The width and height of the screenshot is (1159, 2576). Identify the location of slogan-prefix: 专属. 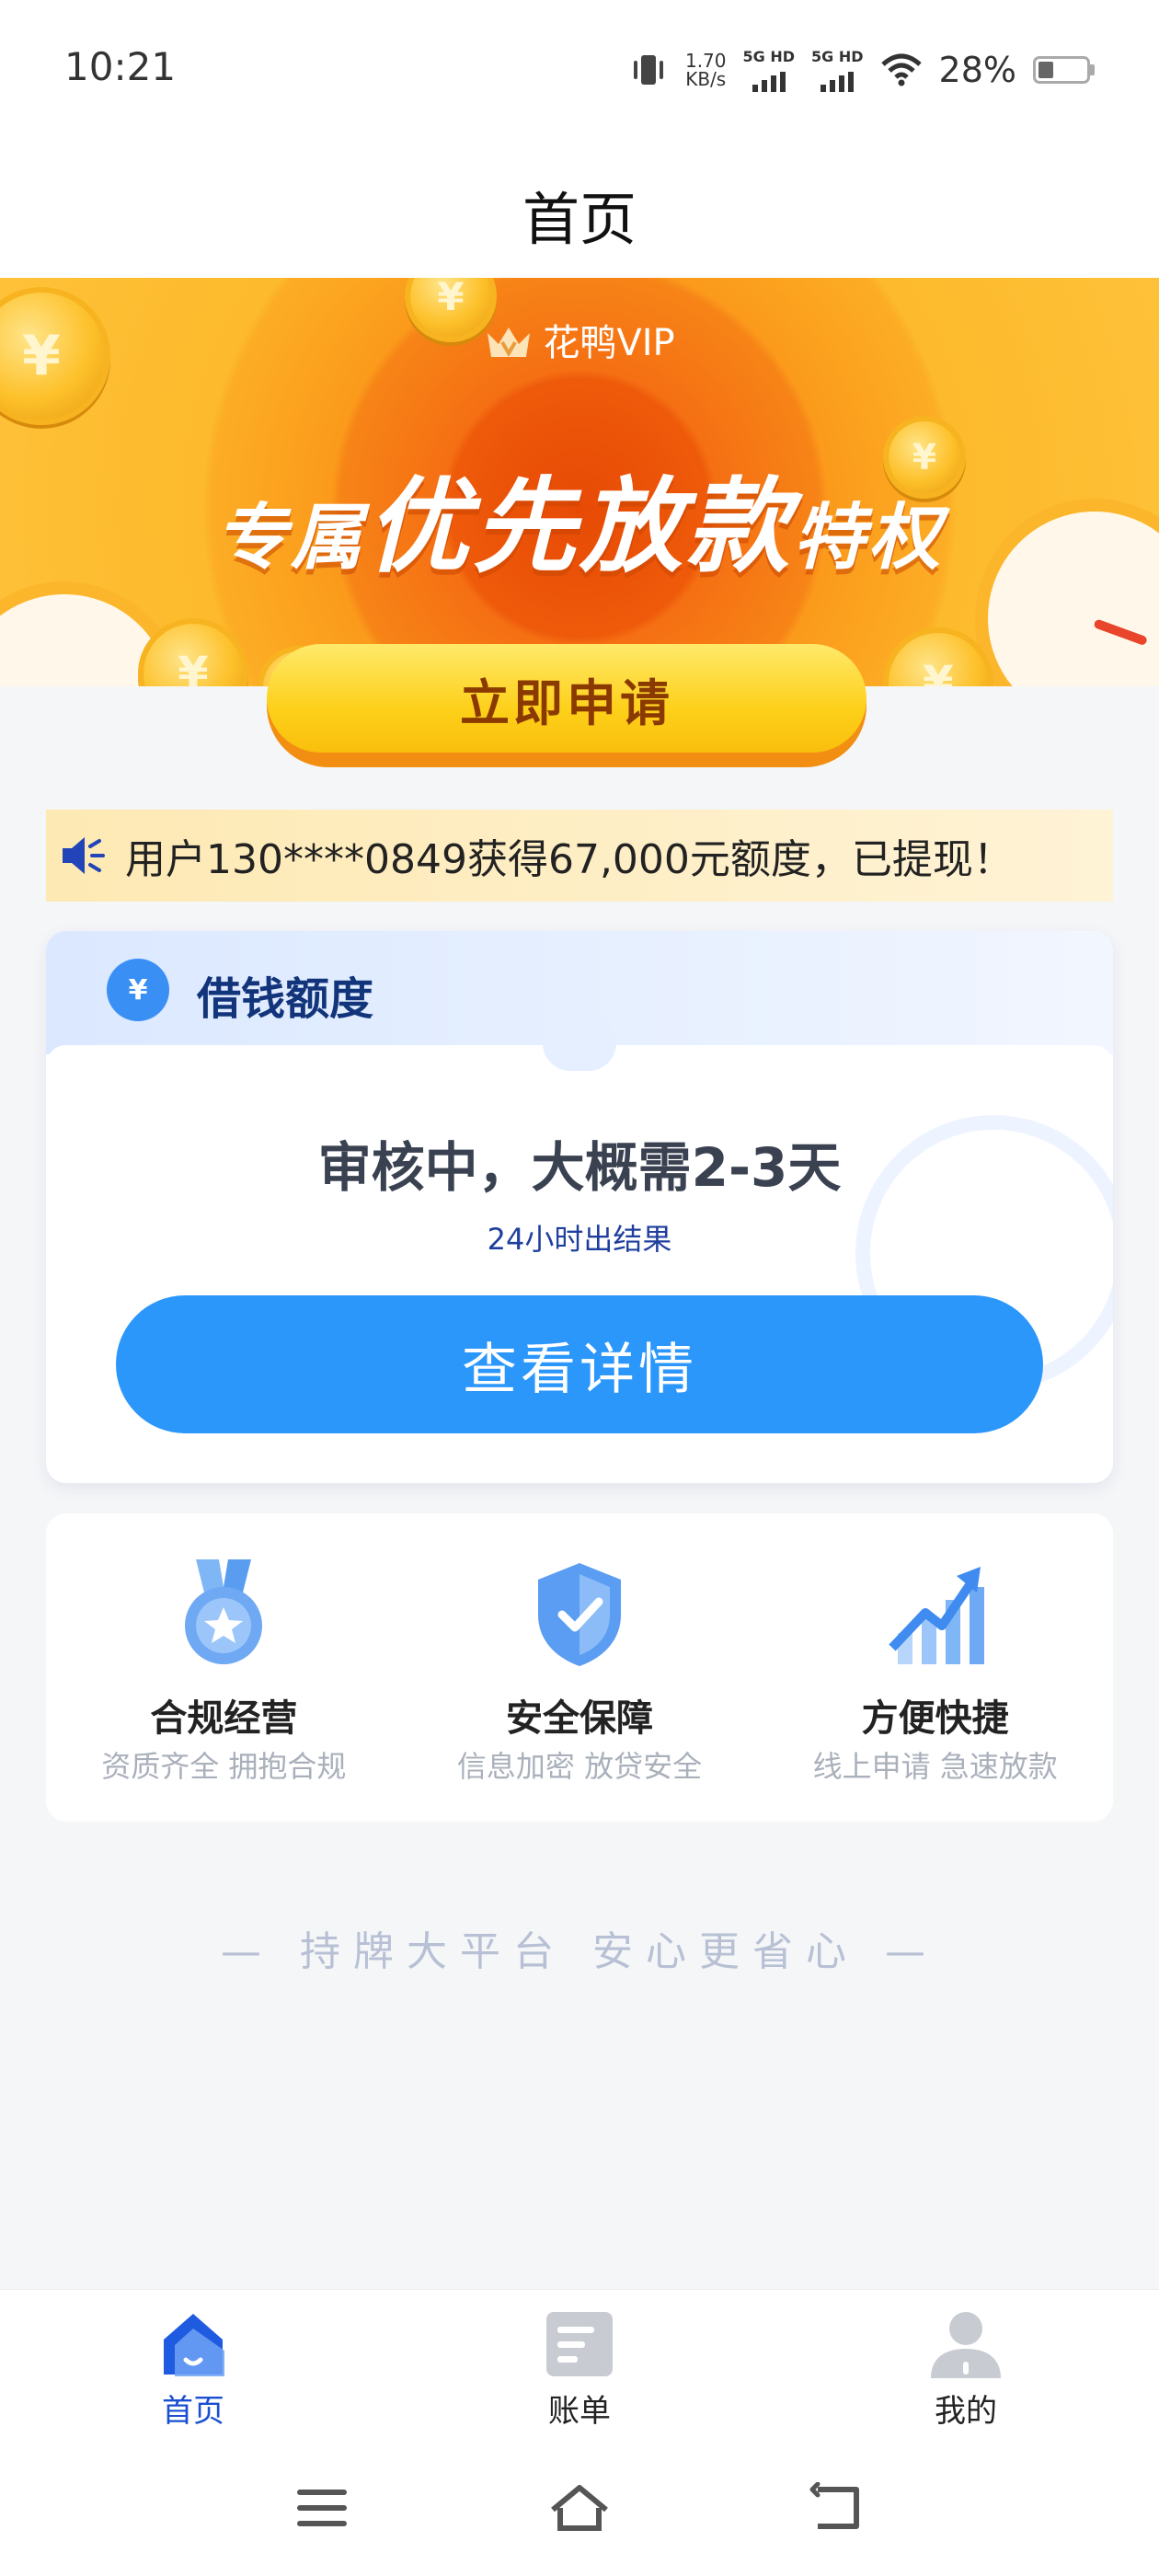
(290, 538).